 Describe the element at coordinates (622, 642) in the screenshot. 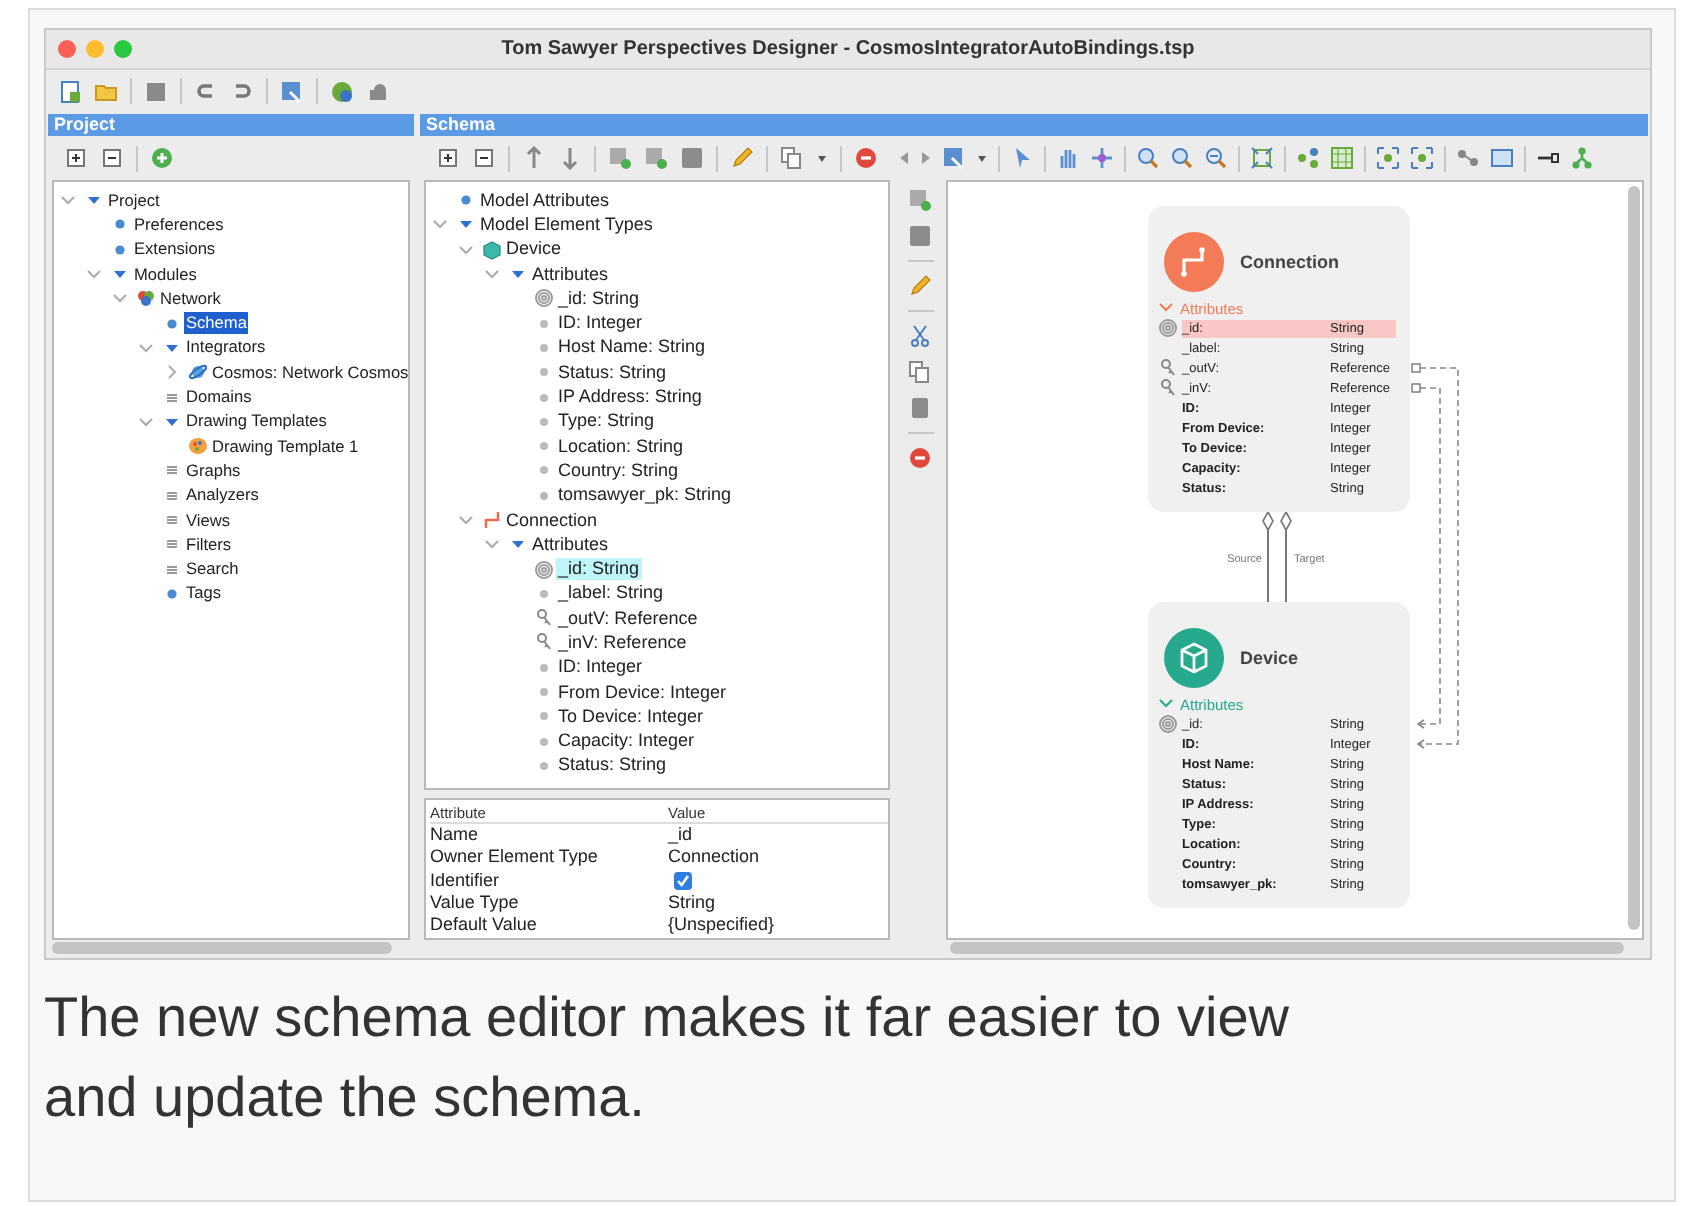

I see `tree-item: _inV: Reference` at that location.